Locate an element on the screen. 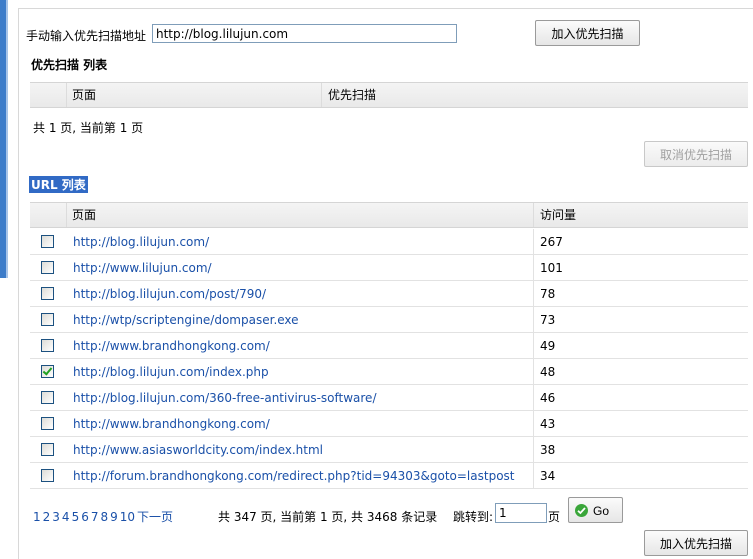  visit-count: 34 is located at coordinates (548, 476).